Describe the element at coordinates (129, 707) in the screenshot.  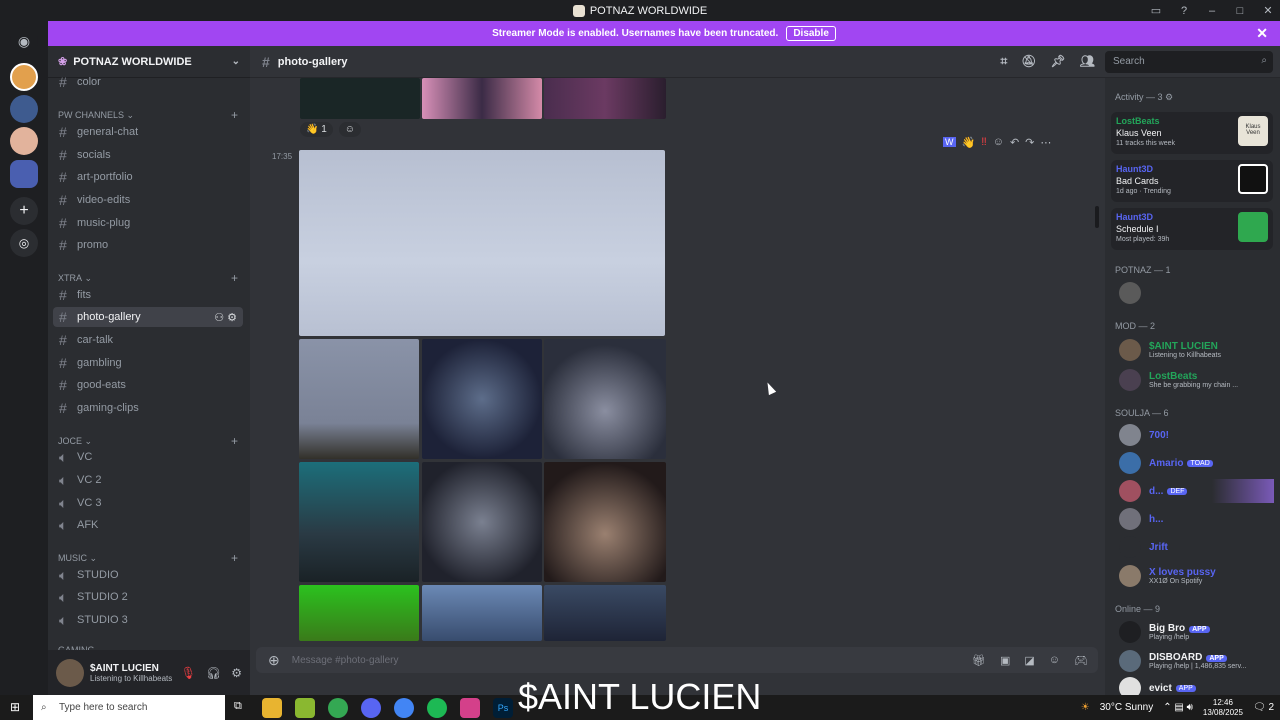
I see `taskbar-search-input: ⌕ Type here to search` at that location.